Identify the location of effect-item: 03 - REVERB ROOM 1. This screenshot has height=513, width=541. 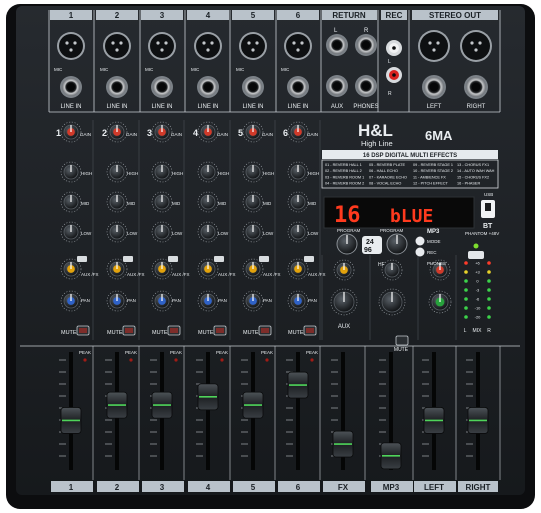
(344, 177).